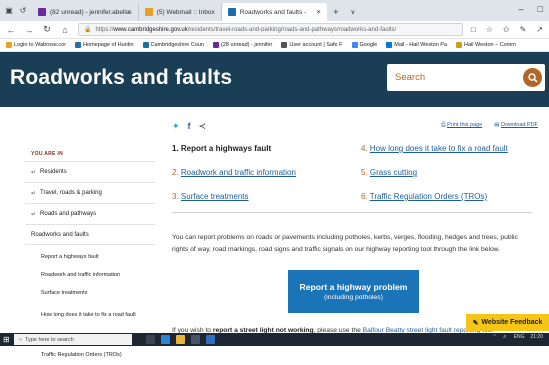 This screenshot has height=365, width=549. What do you see at coordinates (475, 323) in the screenshot?
I see `feedback-icon: ✎` at bounding box center [475, 323].